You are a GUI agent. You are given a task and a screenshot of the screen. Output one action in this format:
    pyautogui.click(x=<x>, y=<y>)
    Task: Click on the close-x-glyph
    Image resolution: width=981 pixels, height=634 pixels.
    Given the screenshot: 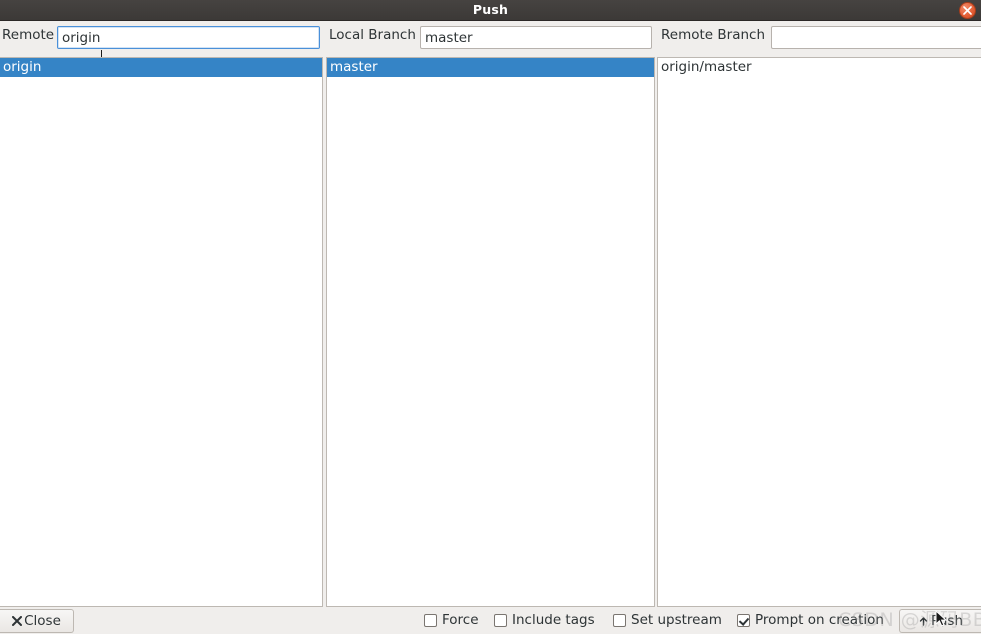 What is the action you would take?
    pyautogui.click(x=967, y=10)
    